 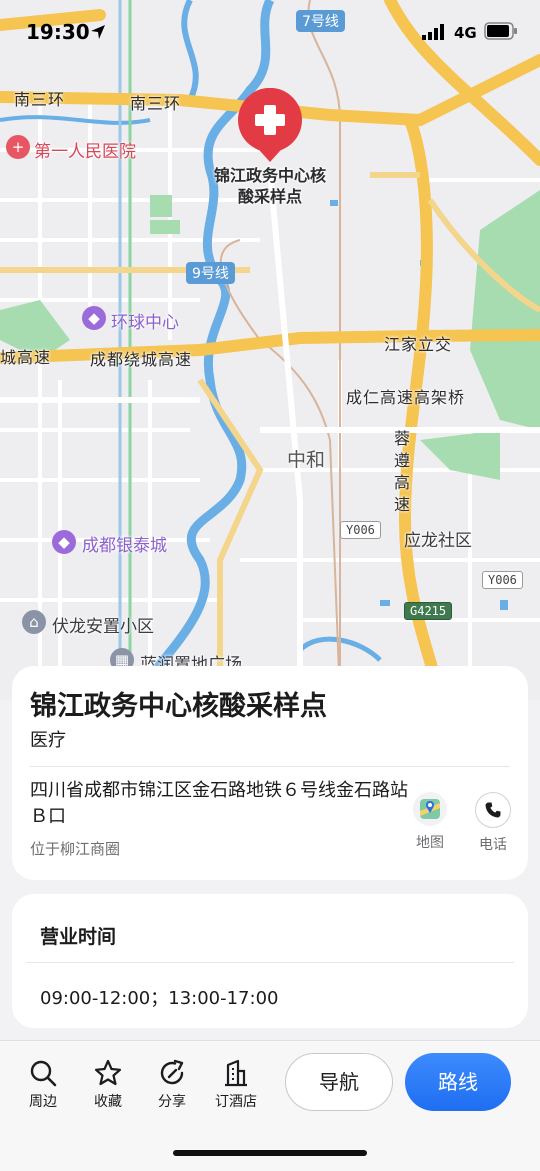 I want to click on phone-button: 电话, so click(x=493, y=823).